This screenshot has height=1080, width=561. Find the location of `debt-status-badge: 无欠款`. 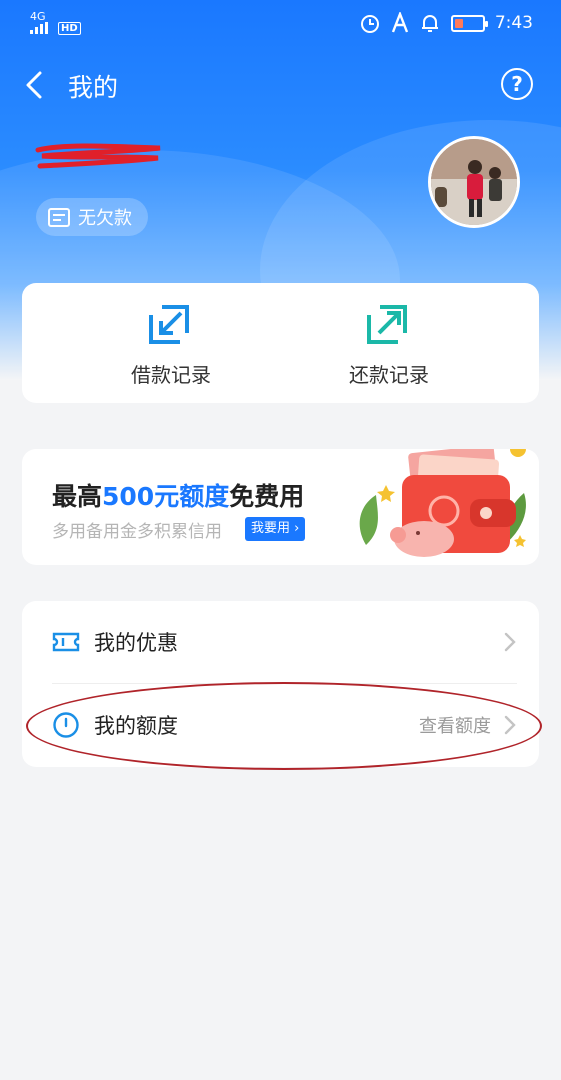

debt-status-badge: 无欠款 is located at coordinates (92, 217).